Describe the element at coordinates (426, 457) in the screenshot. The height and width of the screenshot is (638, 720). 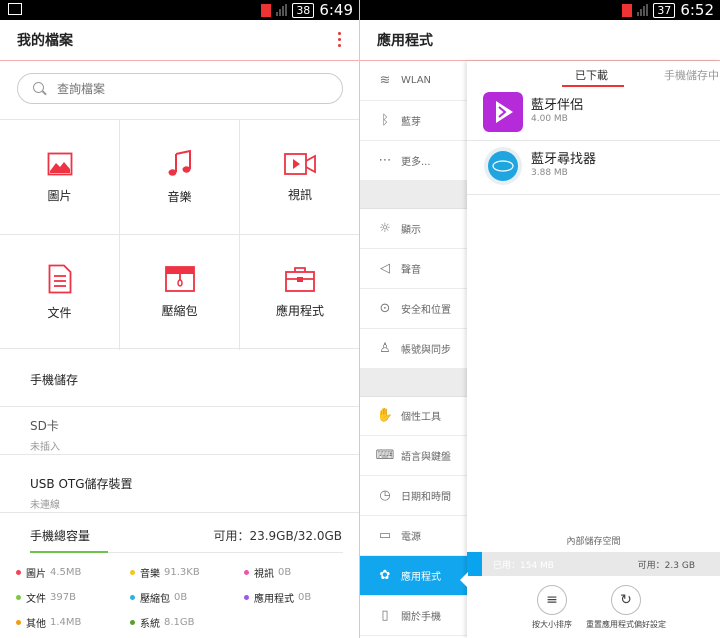
I see `sidebar-item-label: 語言與鍵盤` at that location.